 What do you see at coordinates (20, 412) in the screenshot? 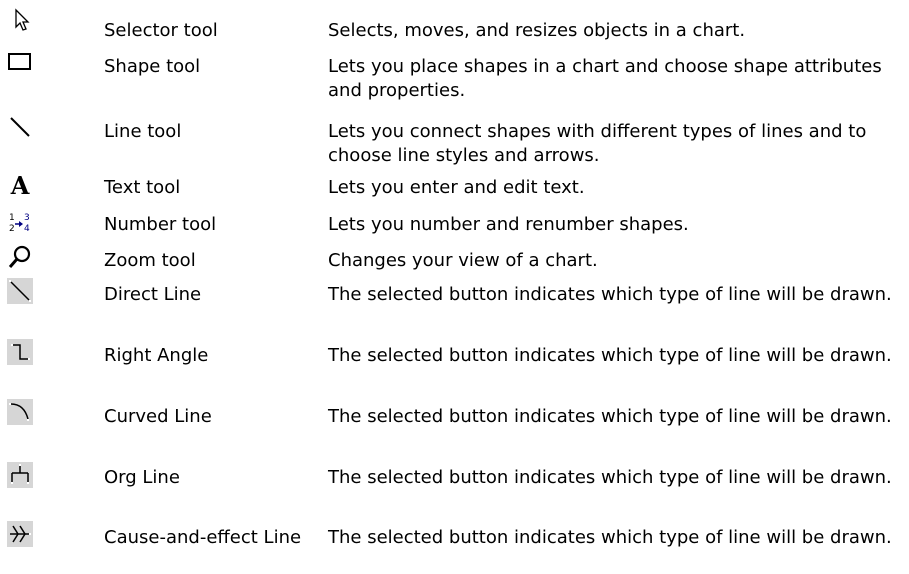
I see `curved-line-icon` at bounding box center [20, 412].